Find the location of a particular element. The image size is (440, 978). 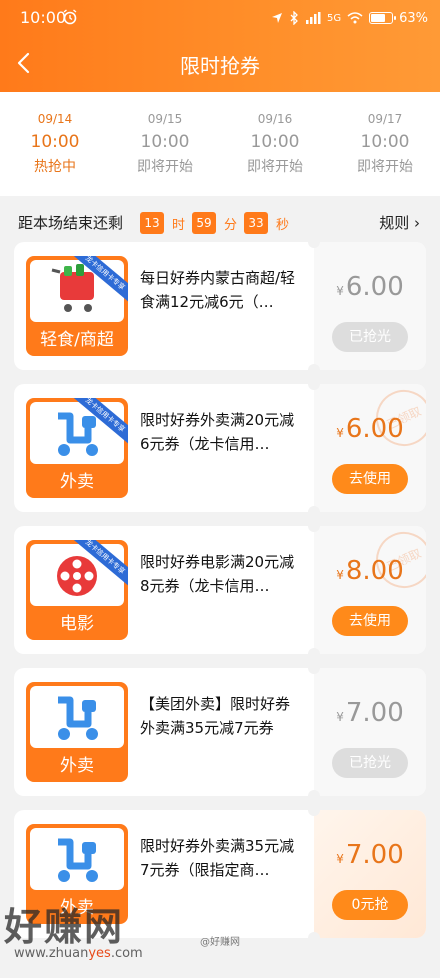

watermark-url-mid: yes is located at coordinates (99, 953).